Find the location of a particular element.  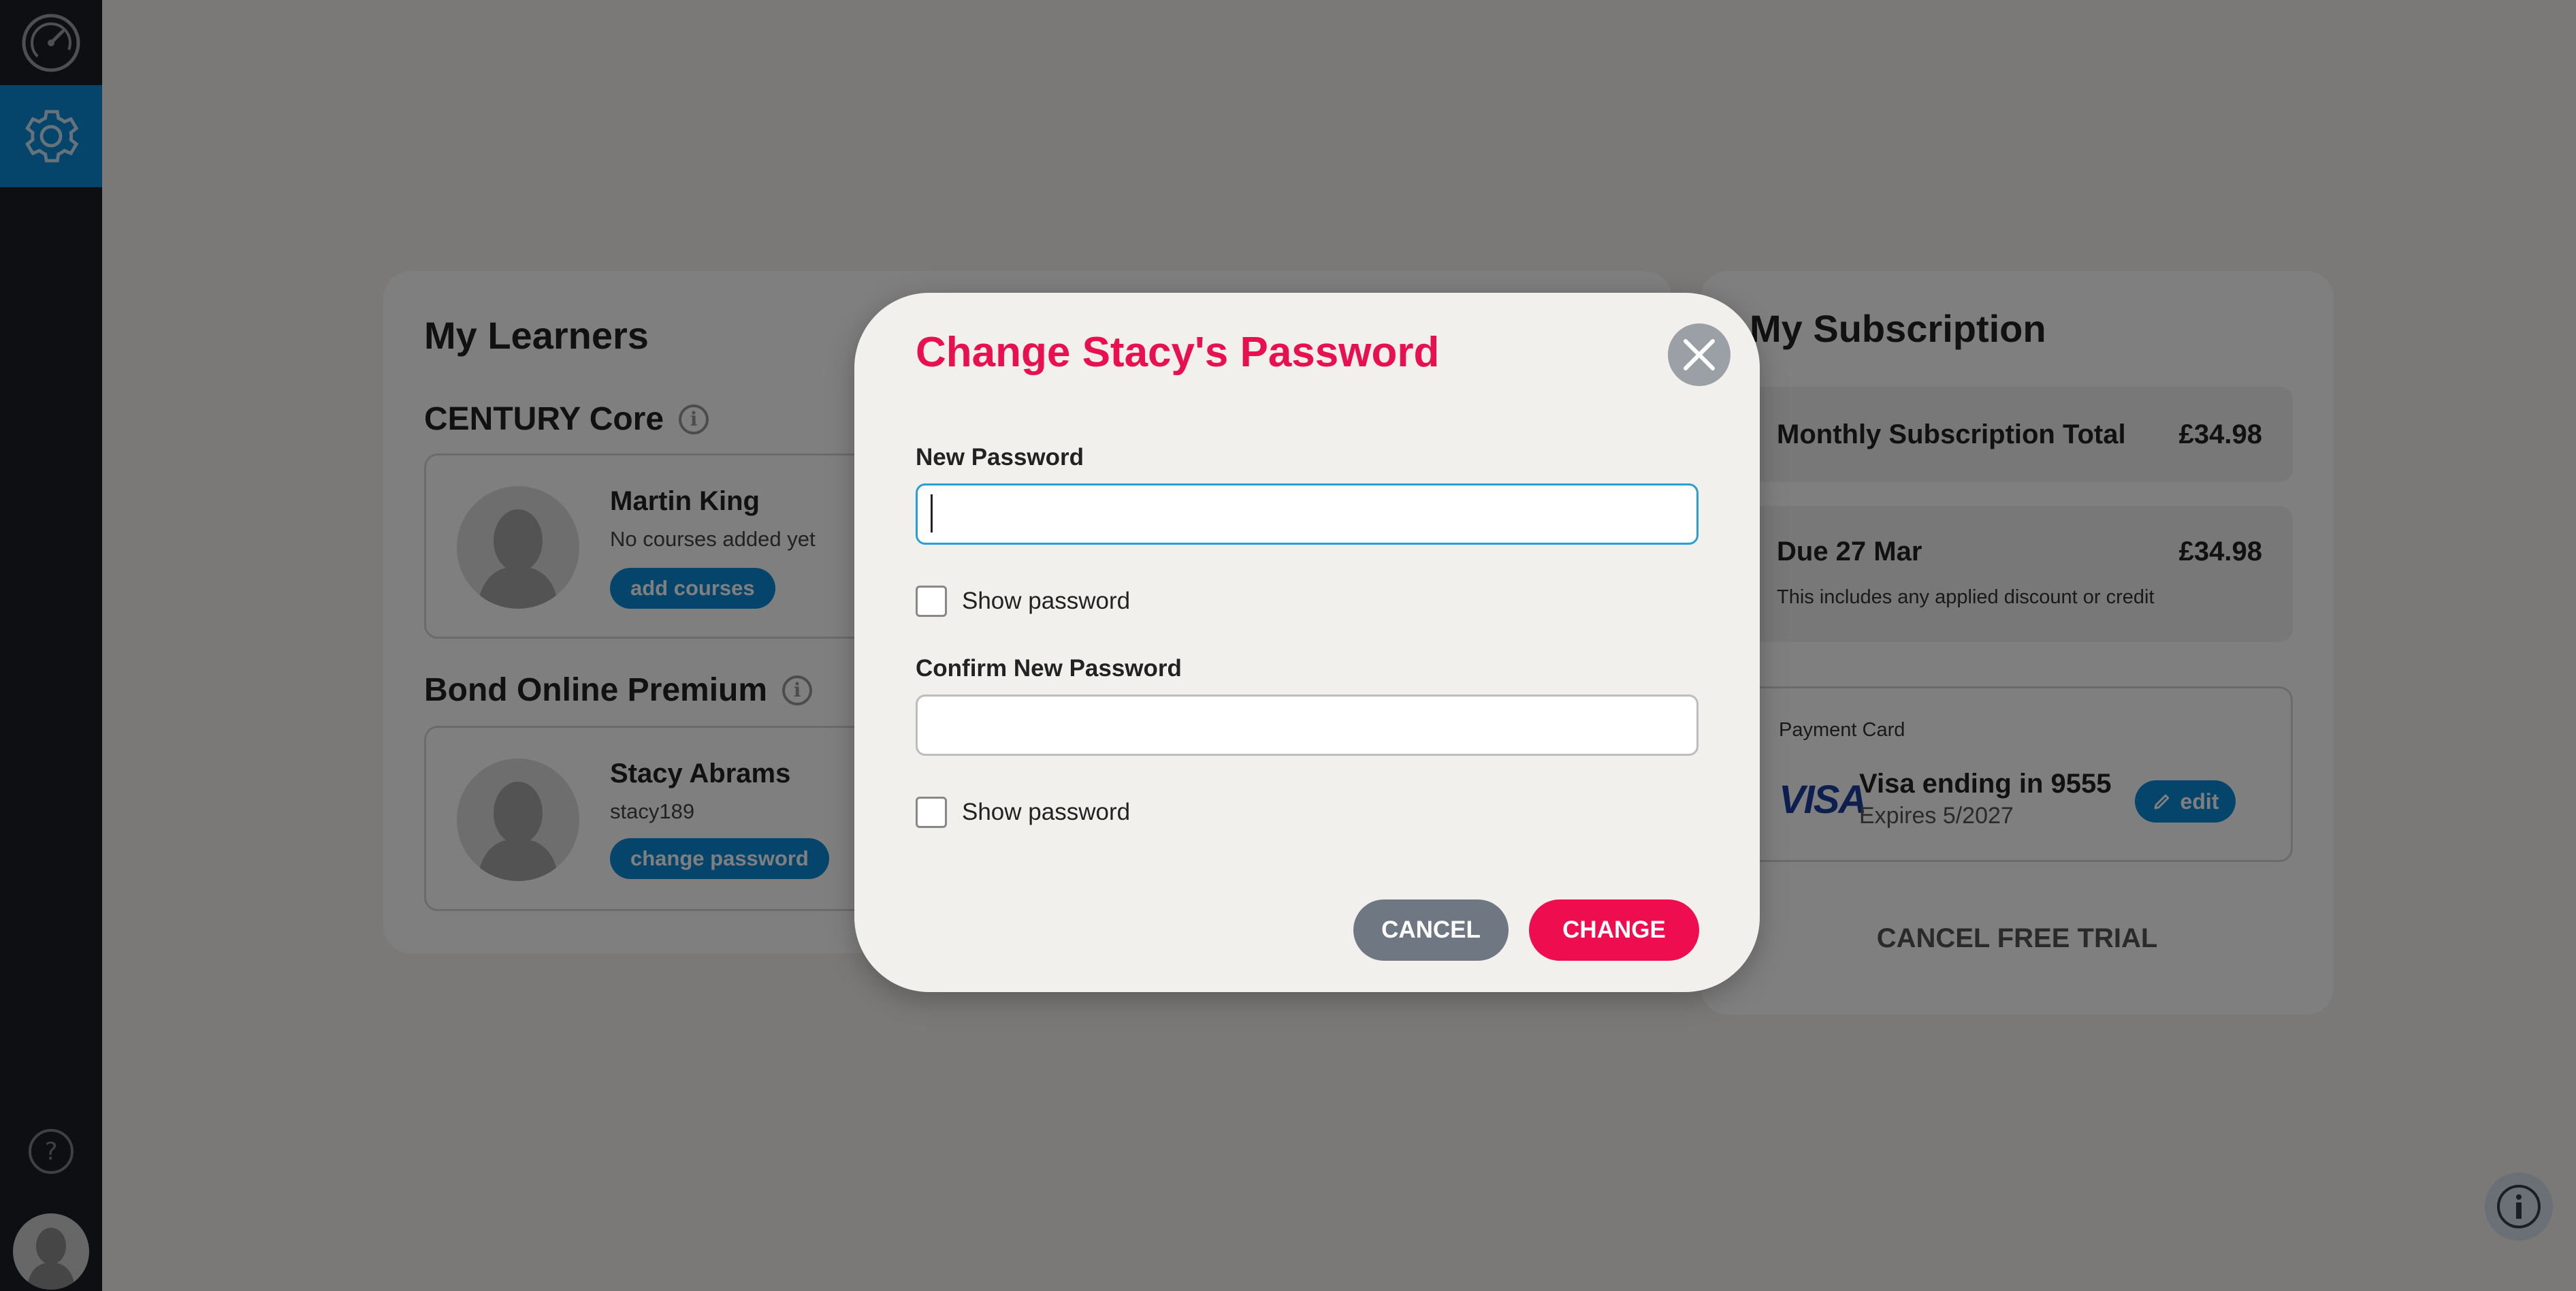

show-password-row-2: Show password is located at coordinates (1023, 812).